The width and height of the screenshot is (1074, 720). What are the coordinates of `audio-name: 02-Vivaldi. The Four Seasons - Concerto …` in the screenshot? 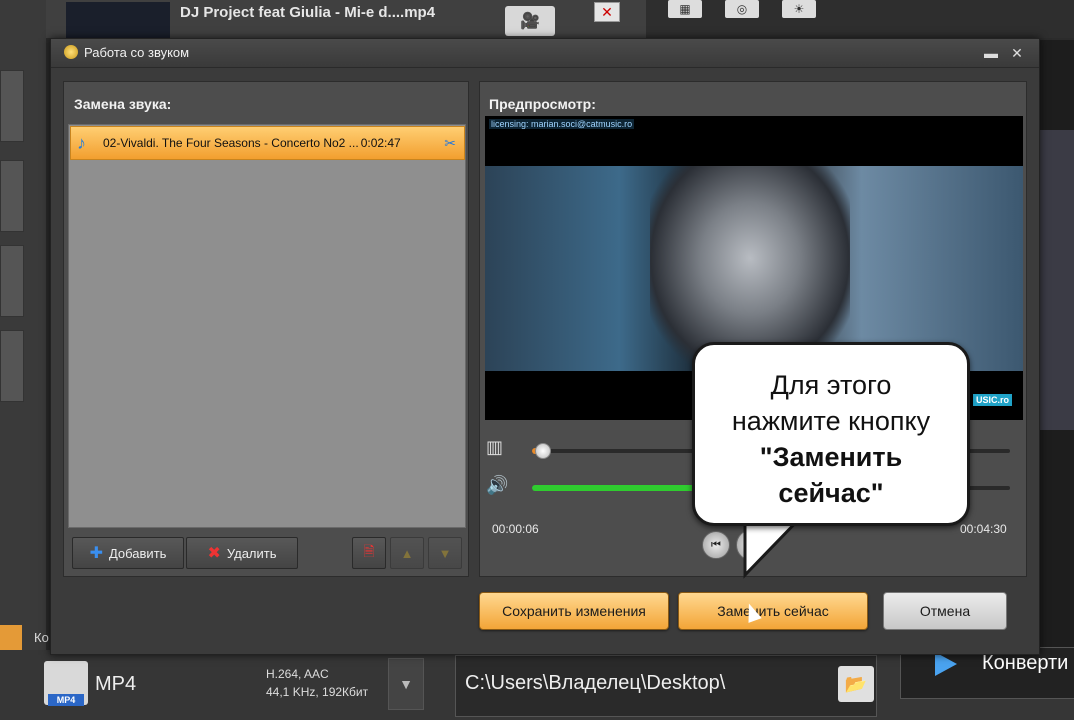 It's located at (231, 143).